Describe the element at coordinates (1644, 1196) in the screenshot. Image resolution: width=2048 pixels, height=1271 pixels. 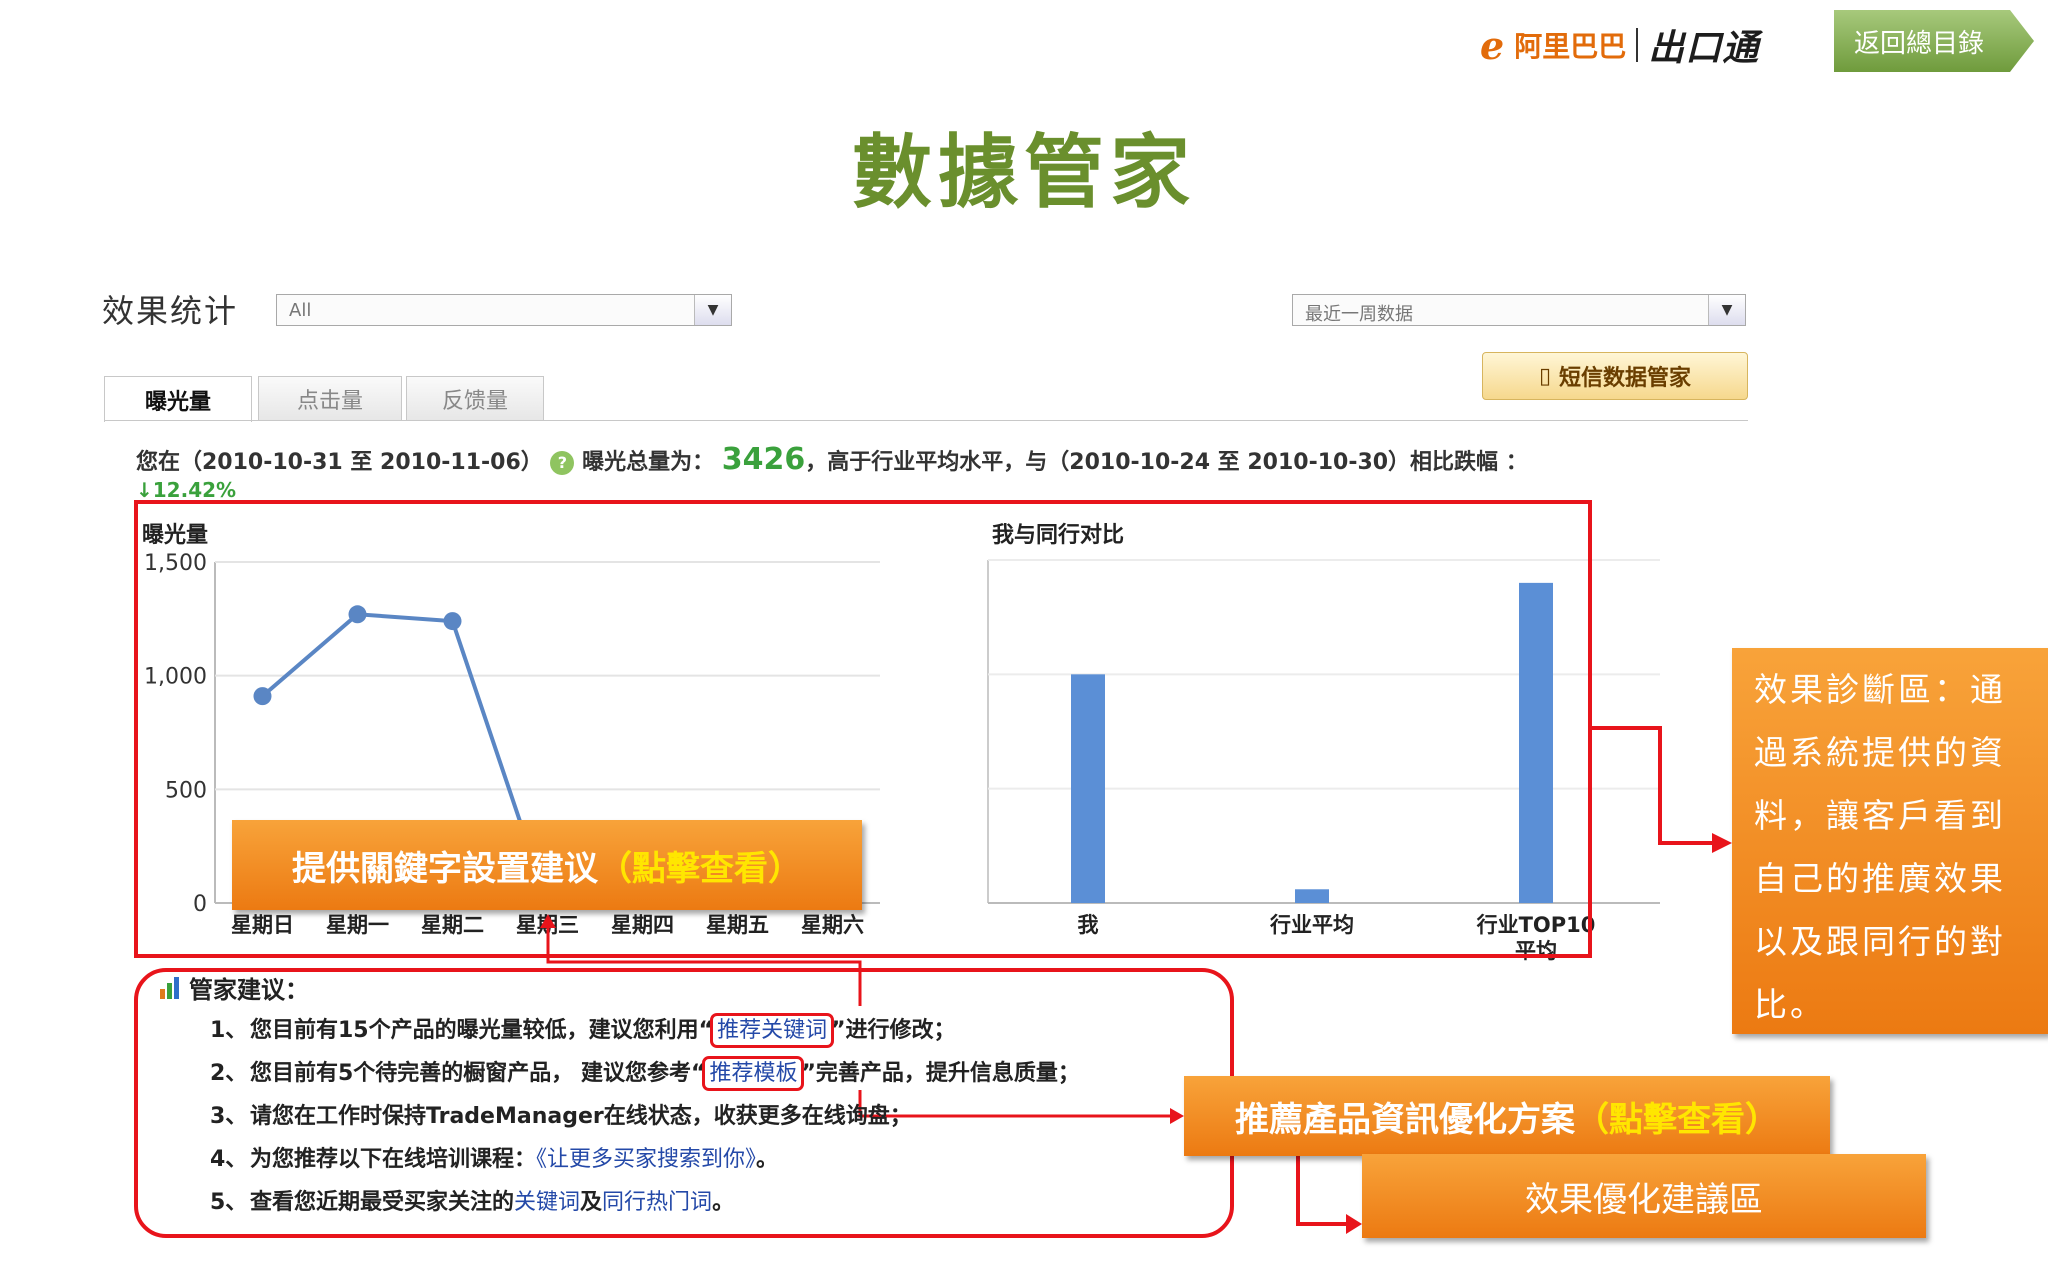
I see `optimization-area-callout: 效果優化建議區` at that location.